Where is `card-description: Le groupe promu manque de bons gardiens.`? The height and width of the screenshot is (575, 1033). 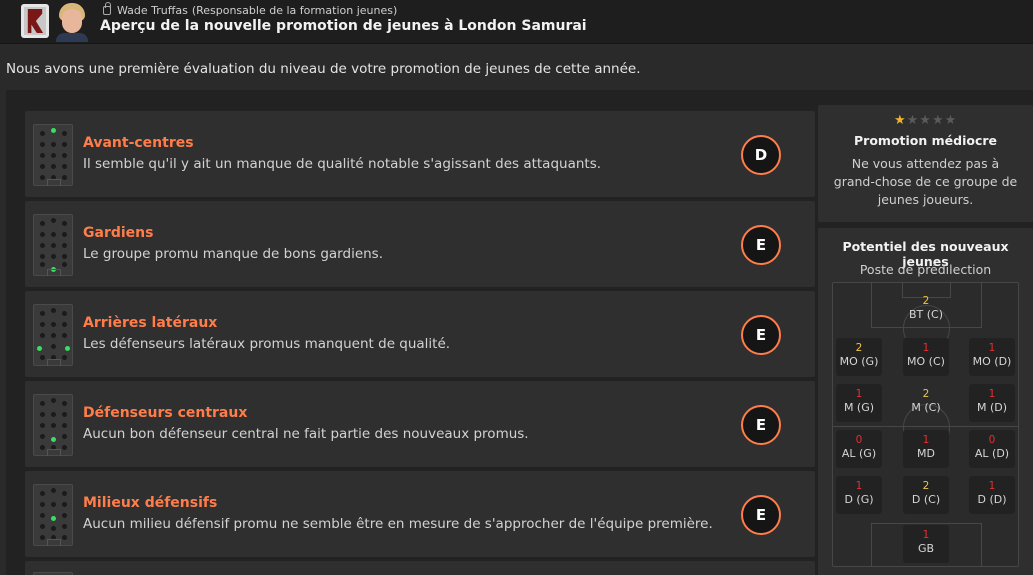
card-description: Le groupe promu manque de bons gardiens. is located at coordinates (233, 254).